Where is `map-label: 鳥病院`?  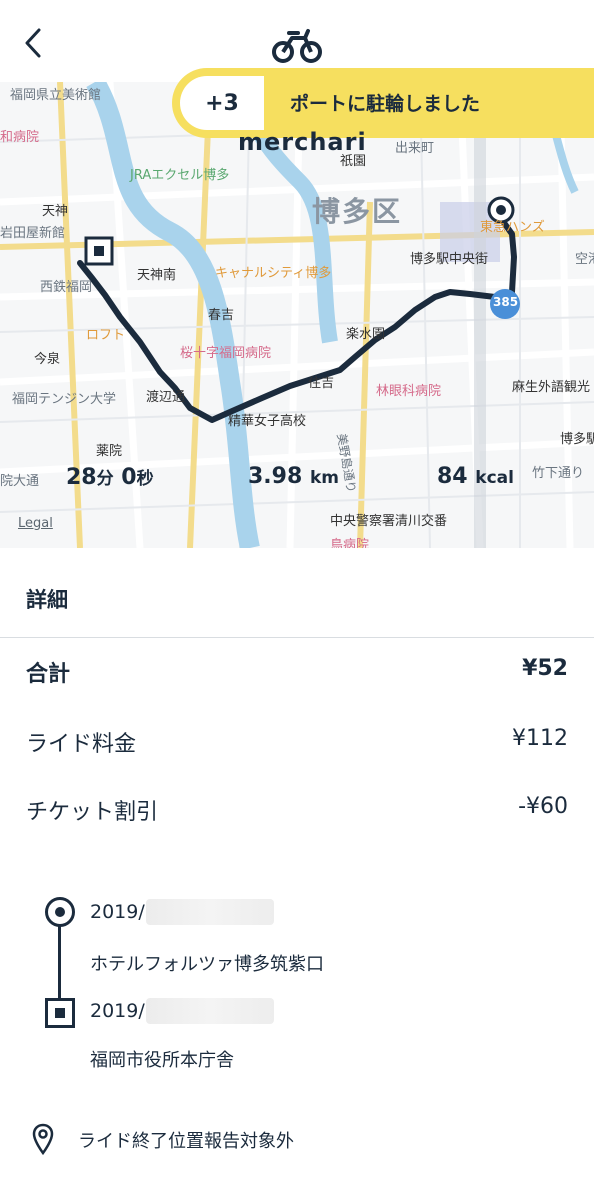
map-label: 鳥病院 is located at coordinates (350, 543).